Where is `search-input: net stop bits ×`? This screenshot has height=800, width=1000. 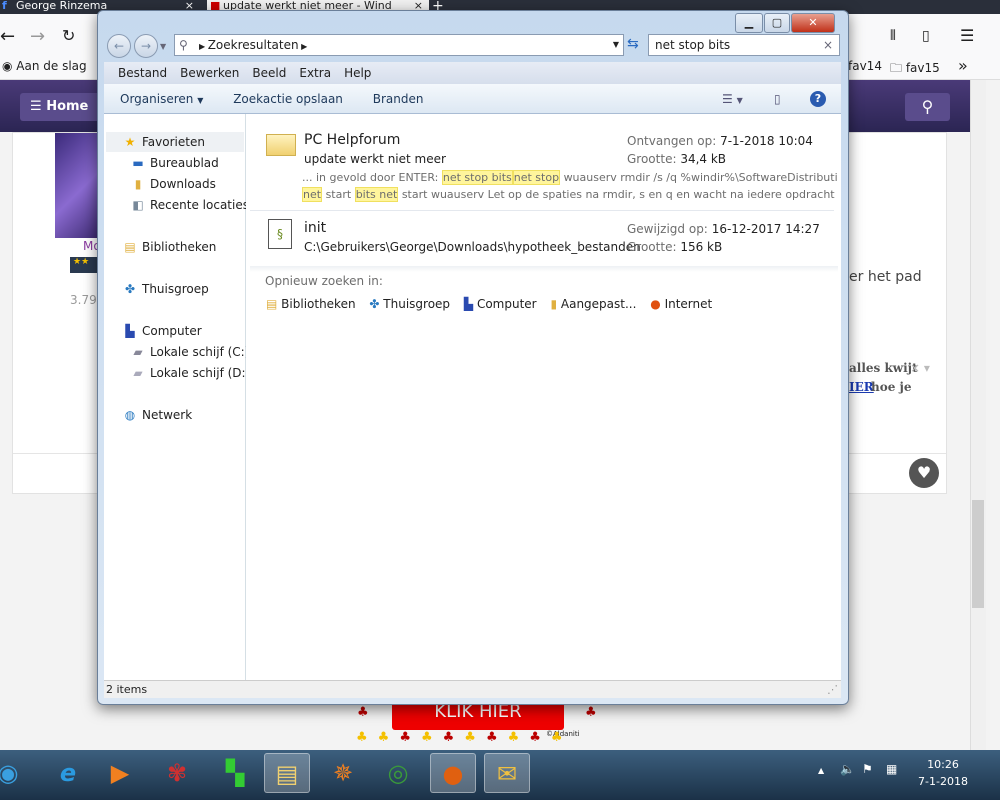
search-input: net stop bits × is located at coordinates (744, 45).